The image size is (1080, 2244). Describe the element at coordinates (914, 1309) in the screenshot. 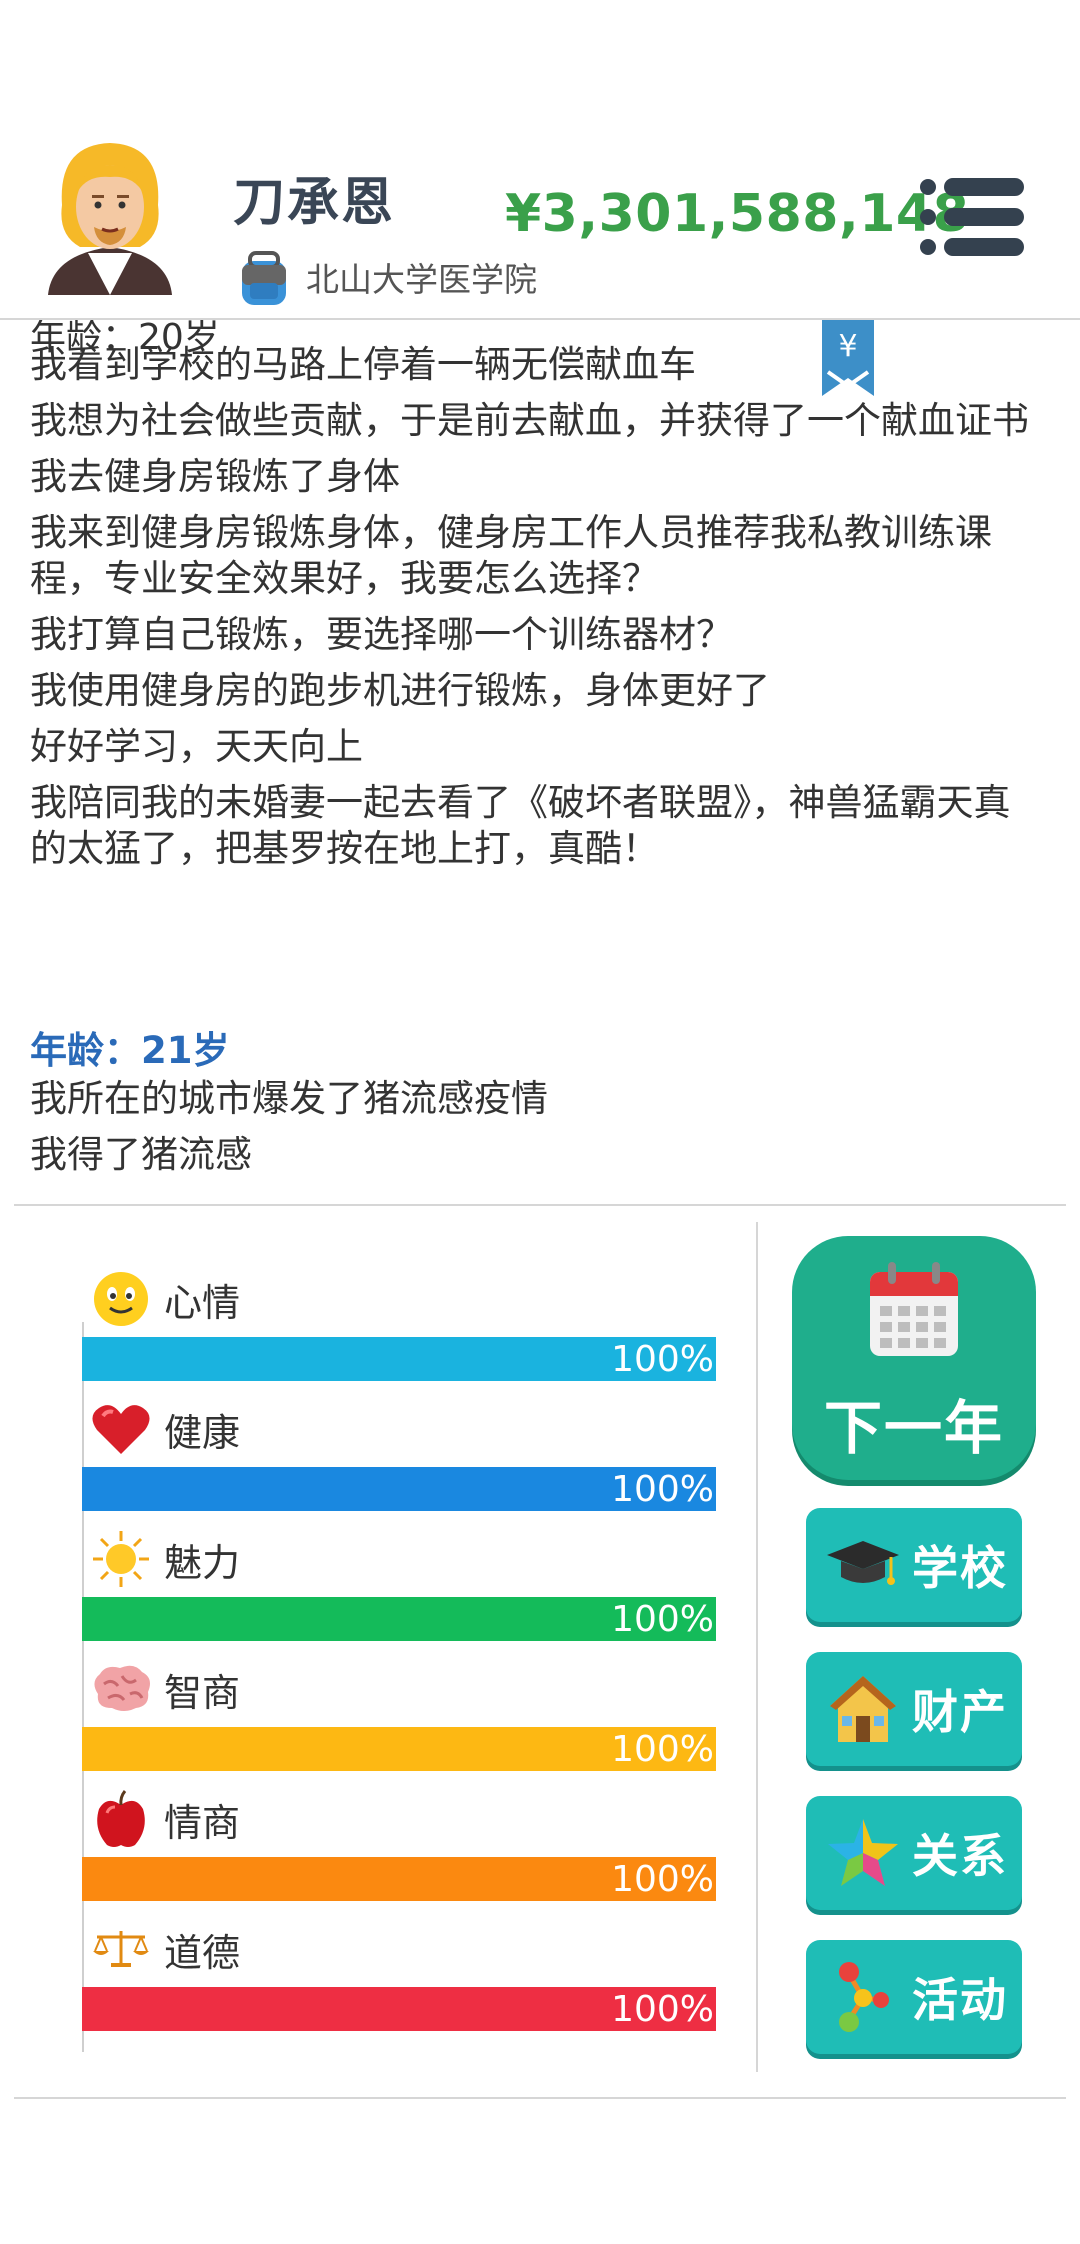

I see `calendar-icon` at that location.